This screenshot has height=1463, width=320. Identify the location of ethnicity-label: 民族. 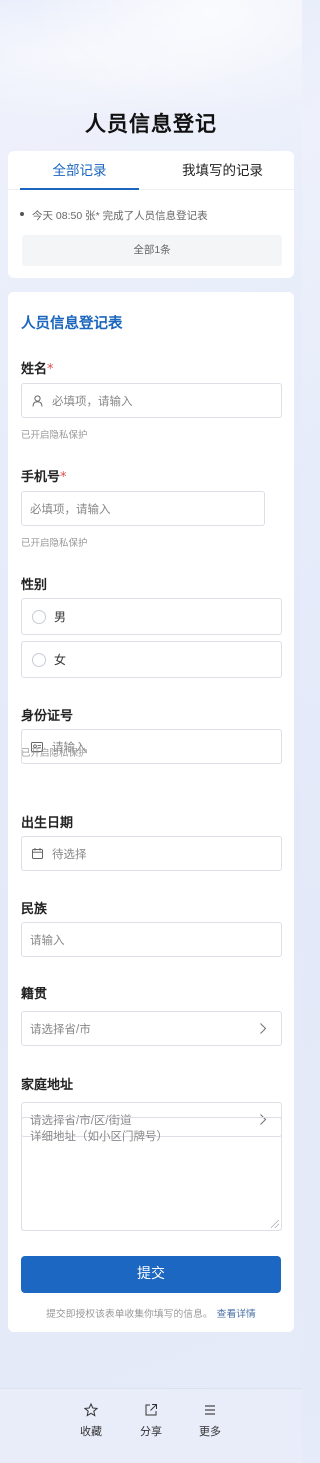
(34, 909).